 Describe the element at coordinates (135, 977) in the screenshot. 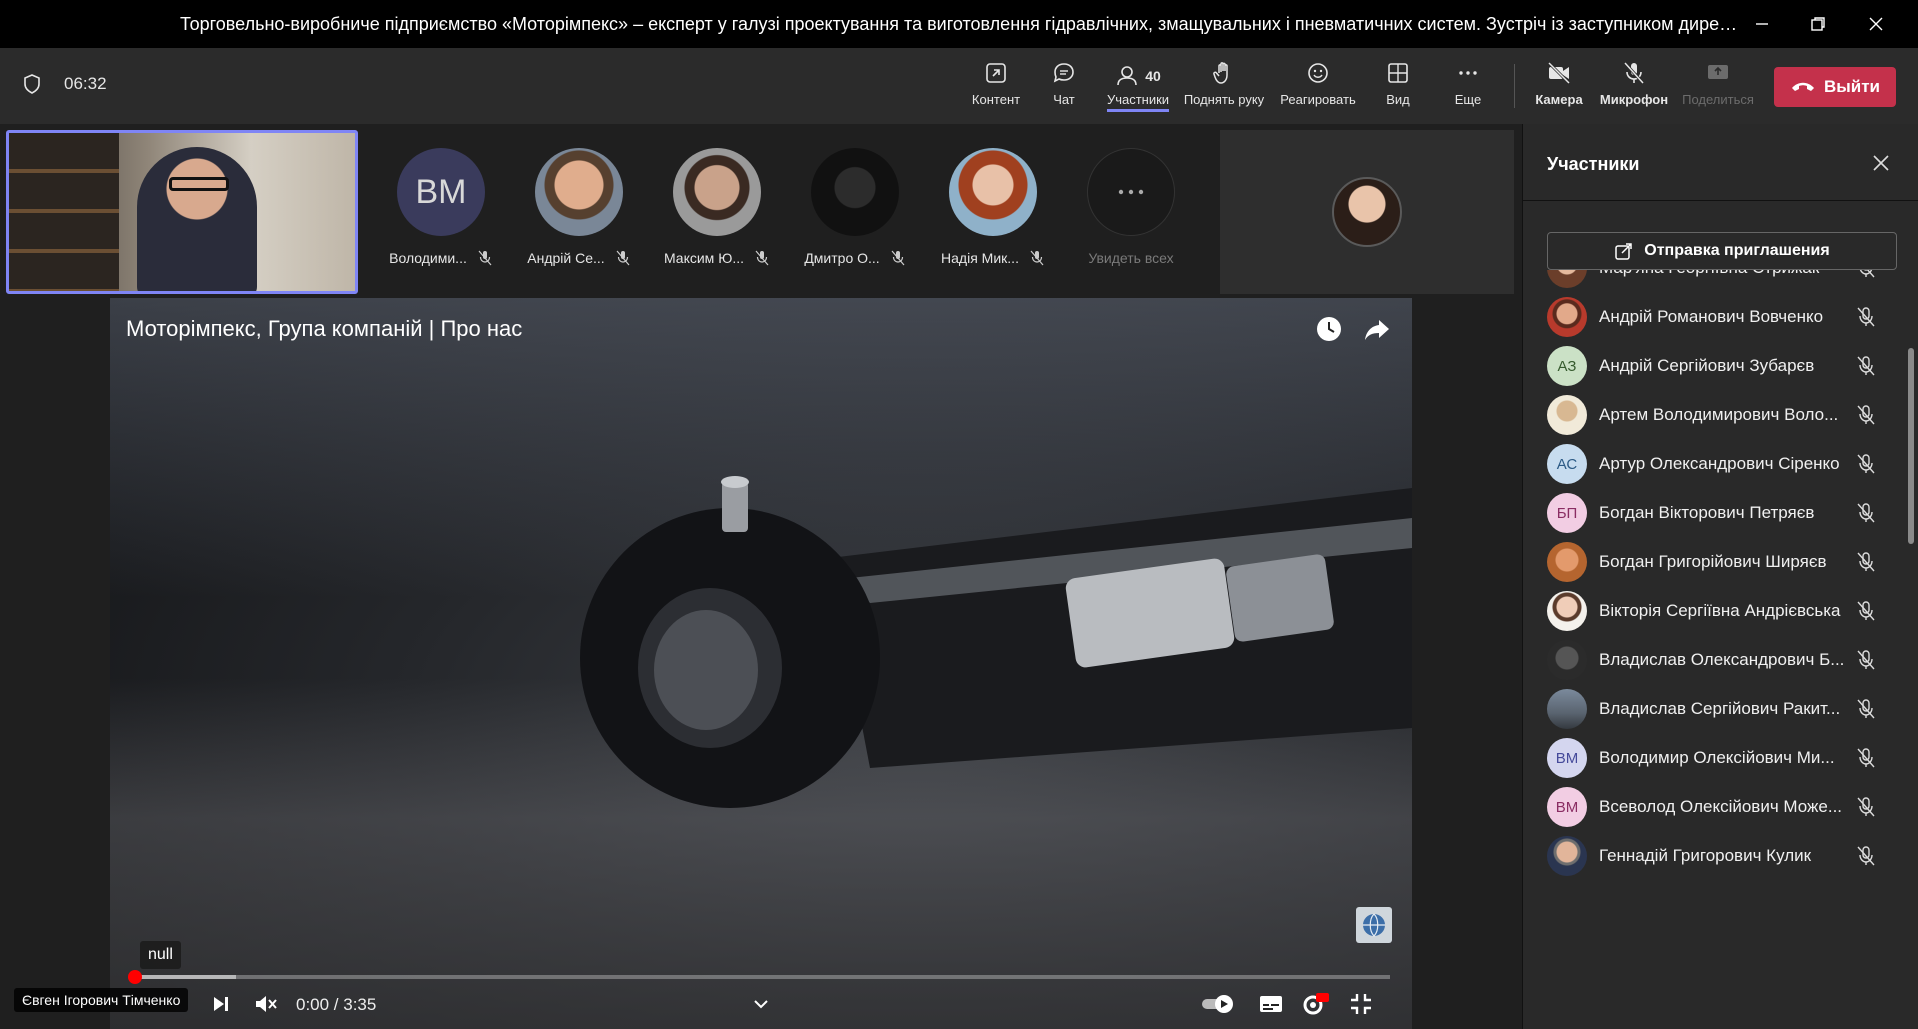

I see `scrubber-handle` at that location.